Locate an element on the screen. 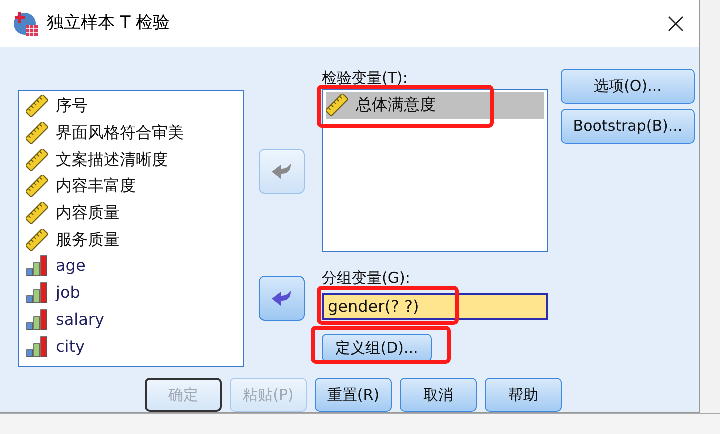 This screenshot has height=434, width=720. grouping-variable-label: 分组变量(G): is located at coordinates (367, 278).